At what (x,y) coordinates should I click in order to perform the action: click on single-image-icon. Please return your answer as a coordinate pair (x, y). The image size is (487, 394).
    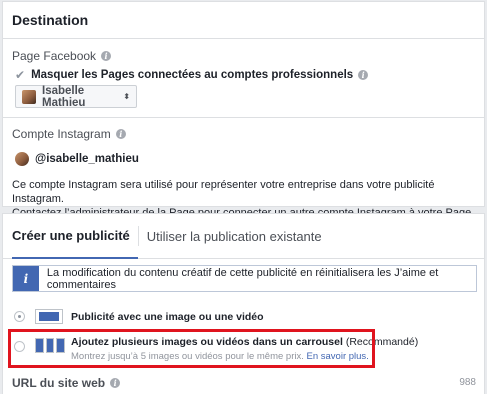
    Looking at the image, I should click on (49, 316).